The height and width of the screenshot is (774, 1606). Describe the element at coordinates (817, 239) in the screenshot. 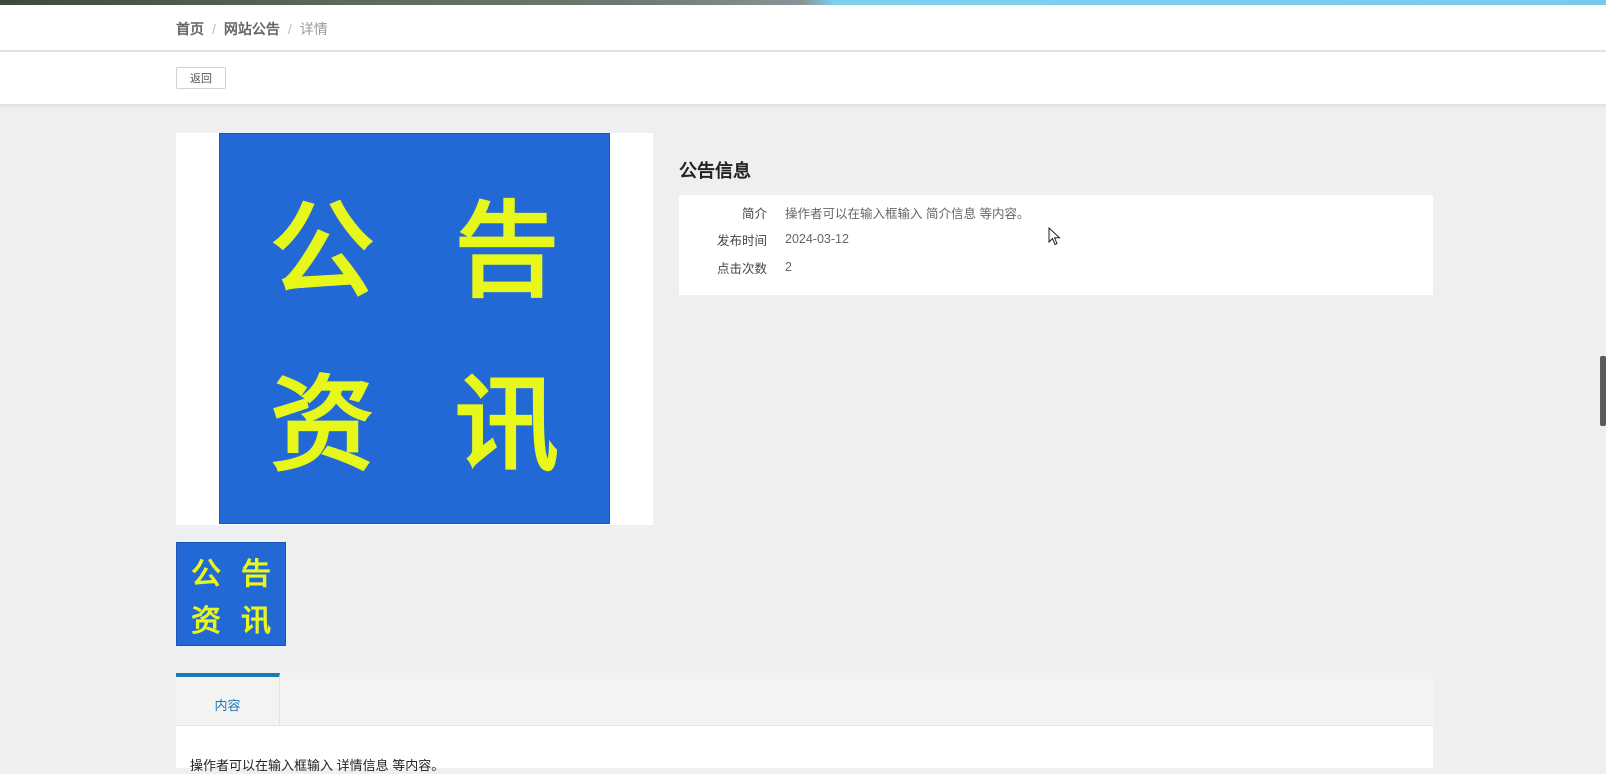

I see `info-value: 2024-03-12` at that location.